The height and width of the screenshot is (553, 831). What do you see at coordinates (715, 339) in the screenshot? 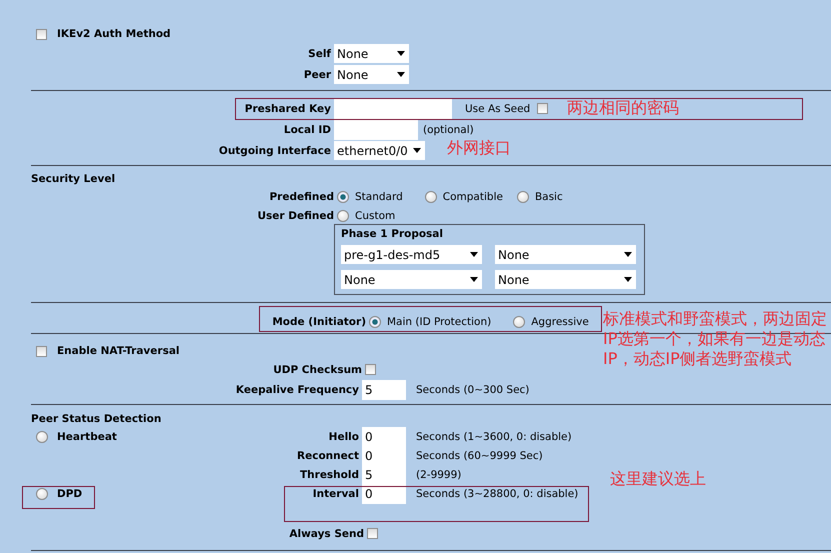
I see `annotation-text: 标准模式和野蛮模式，两边固定IP选第一个，如果有一边是动态IP，动态IP侧者选野蛮模式` at bounding box center [715, 339].